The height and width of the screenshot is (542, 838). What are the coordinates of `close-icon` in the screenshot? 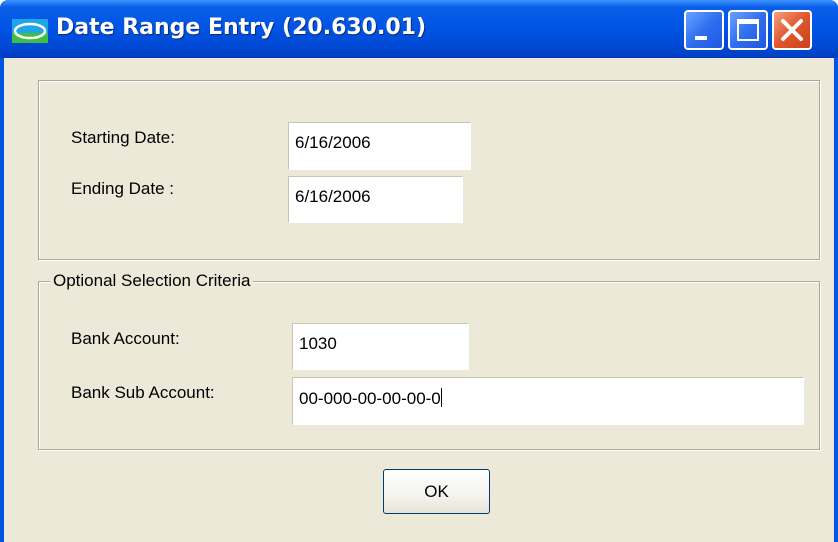 It's located at (792, 30).